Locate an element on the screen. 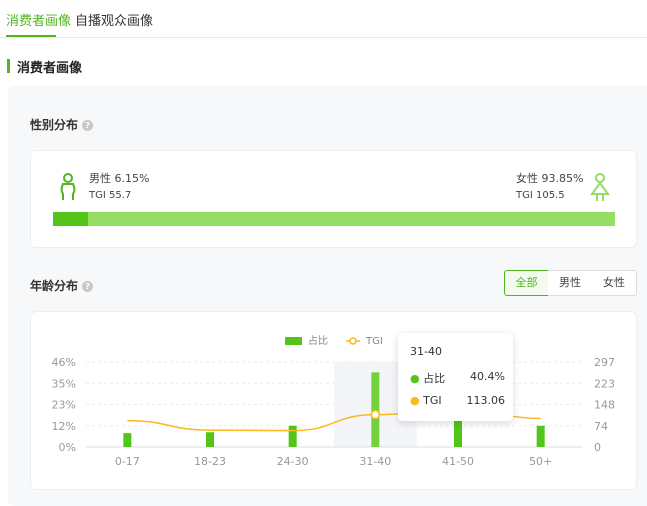 This screenshot has width=647, height=506. female-icon is located at coordinates (600, 187).